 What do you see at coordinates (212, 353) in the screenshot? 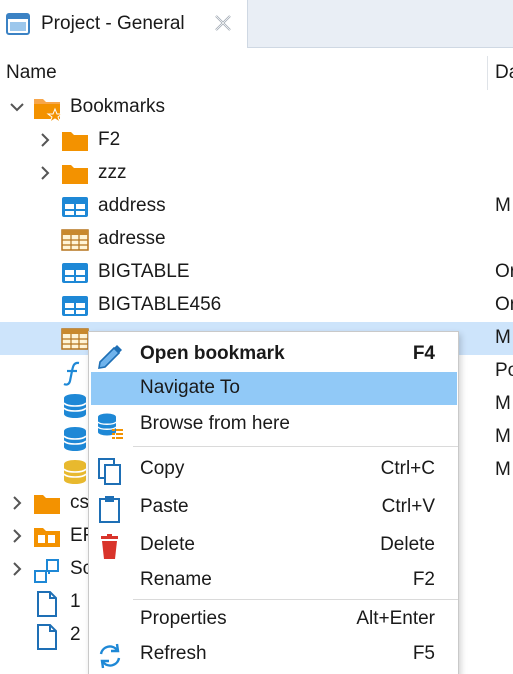
I see `menu-item-label: Open bookmark` at bounding box center [212, 353].